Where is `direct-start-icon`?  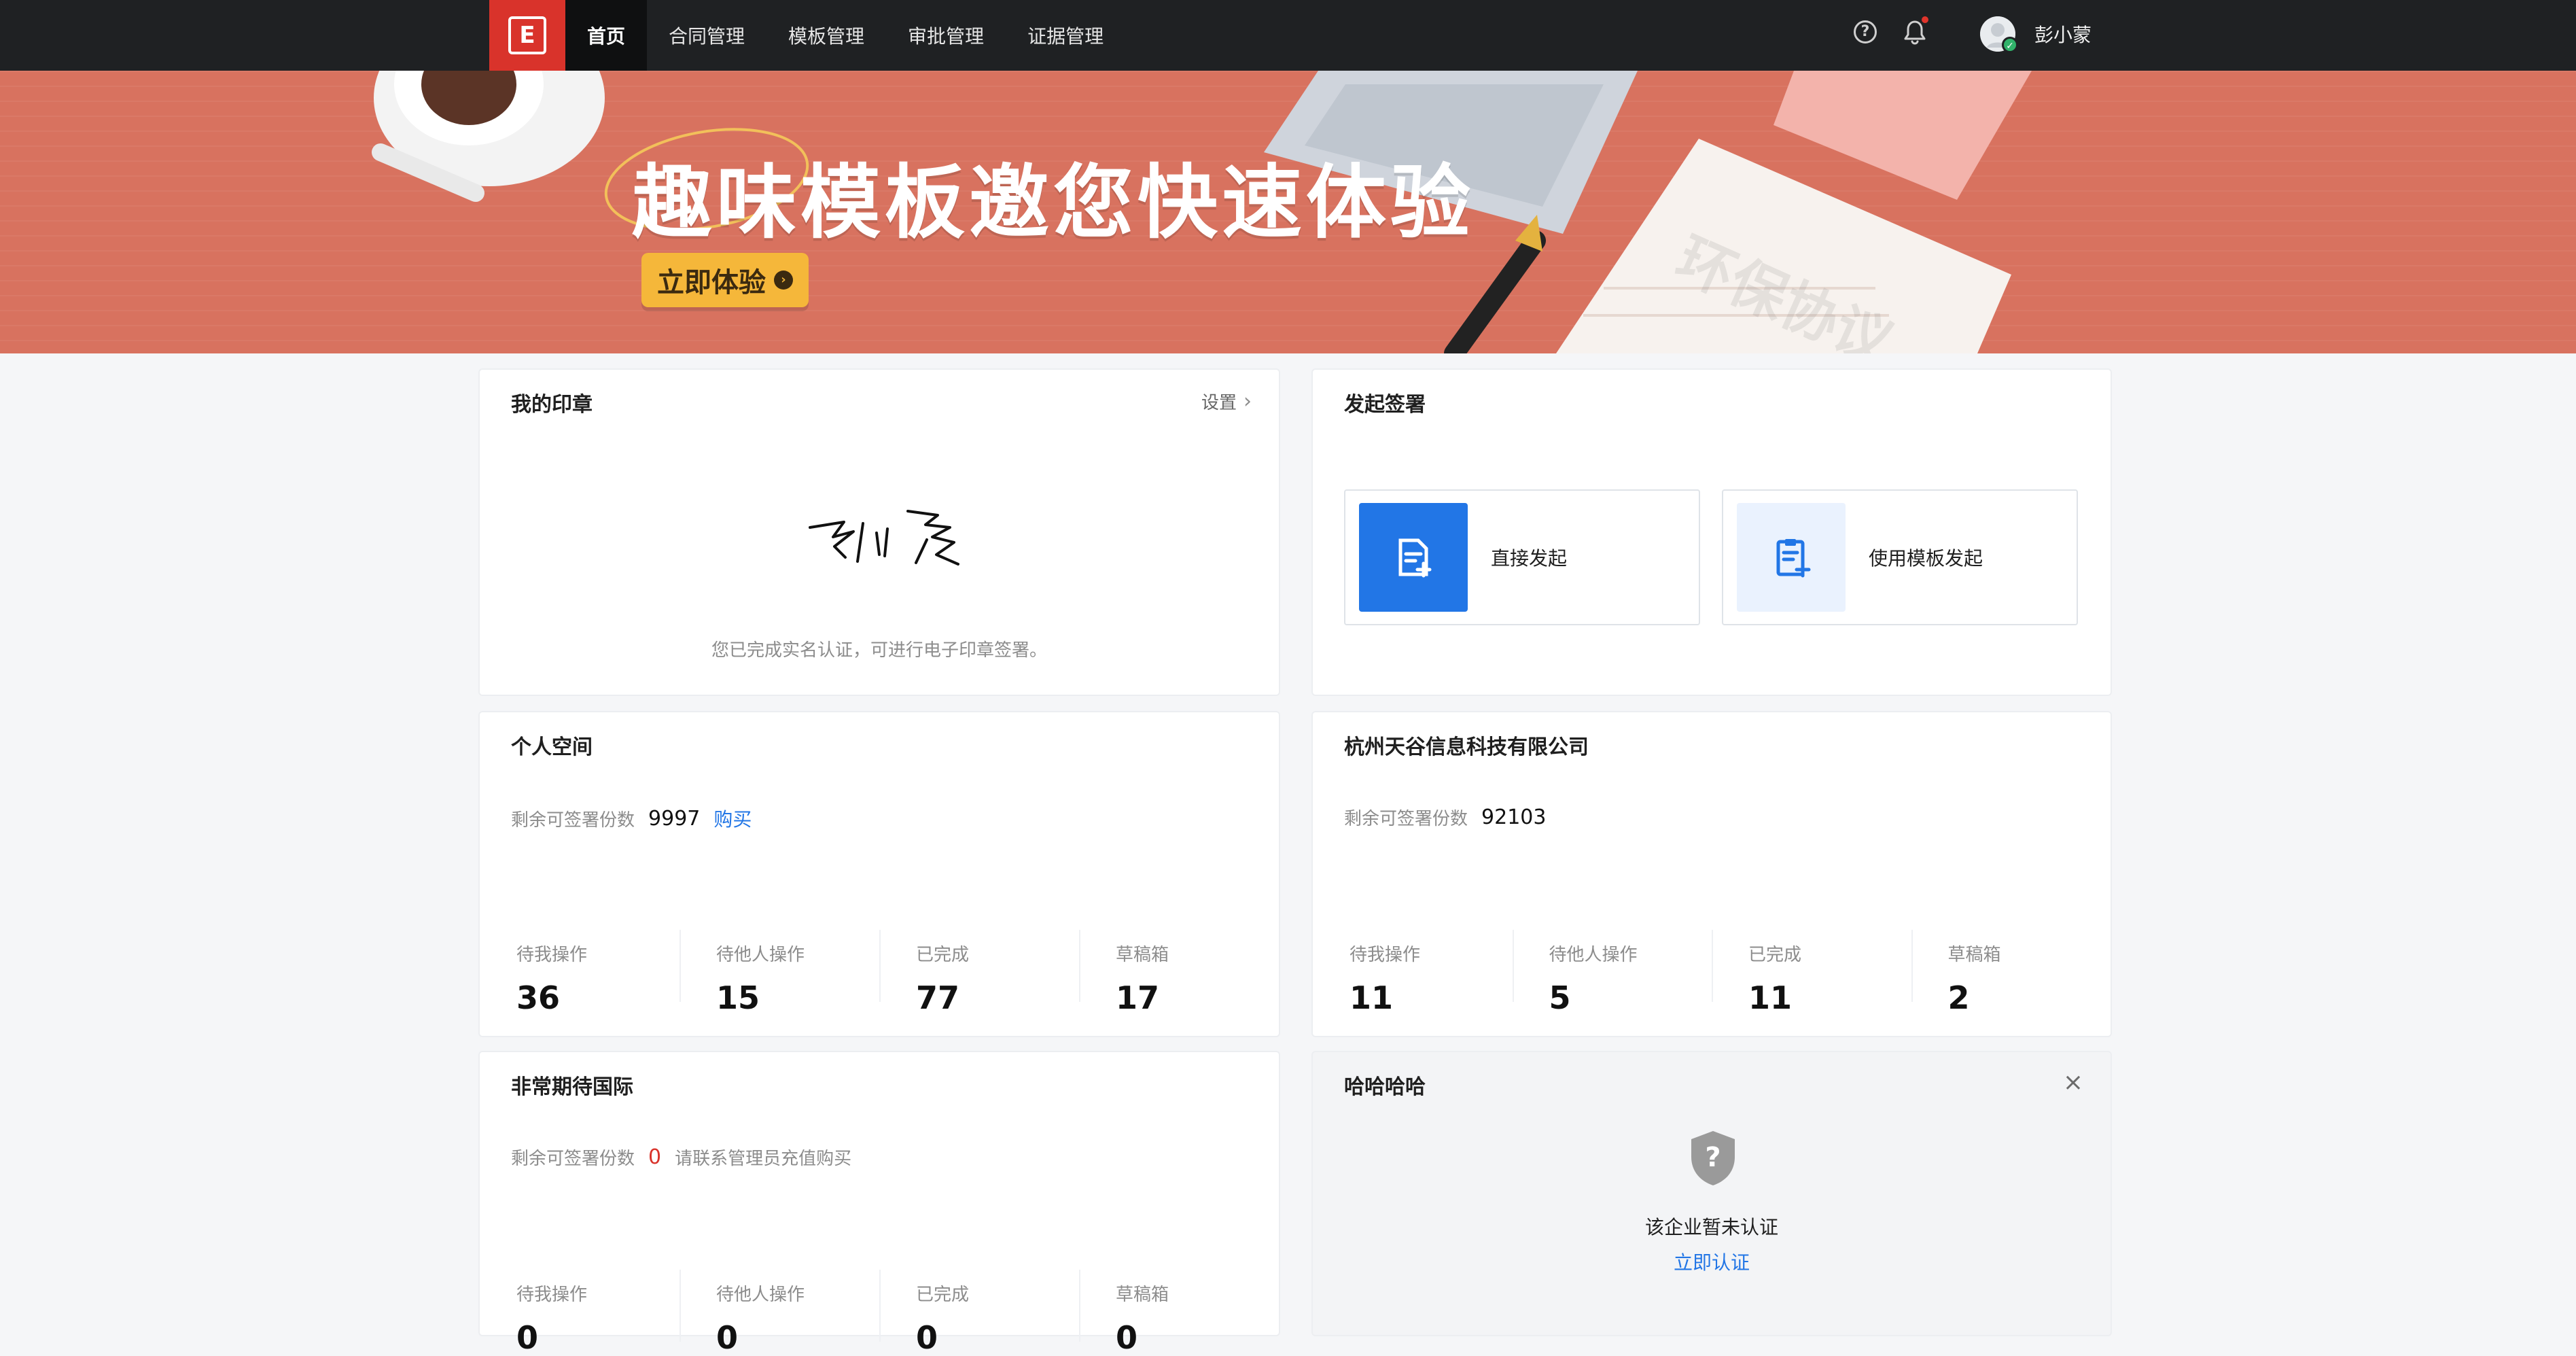 direct-start-icon is located at coordinates (1413, 557).